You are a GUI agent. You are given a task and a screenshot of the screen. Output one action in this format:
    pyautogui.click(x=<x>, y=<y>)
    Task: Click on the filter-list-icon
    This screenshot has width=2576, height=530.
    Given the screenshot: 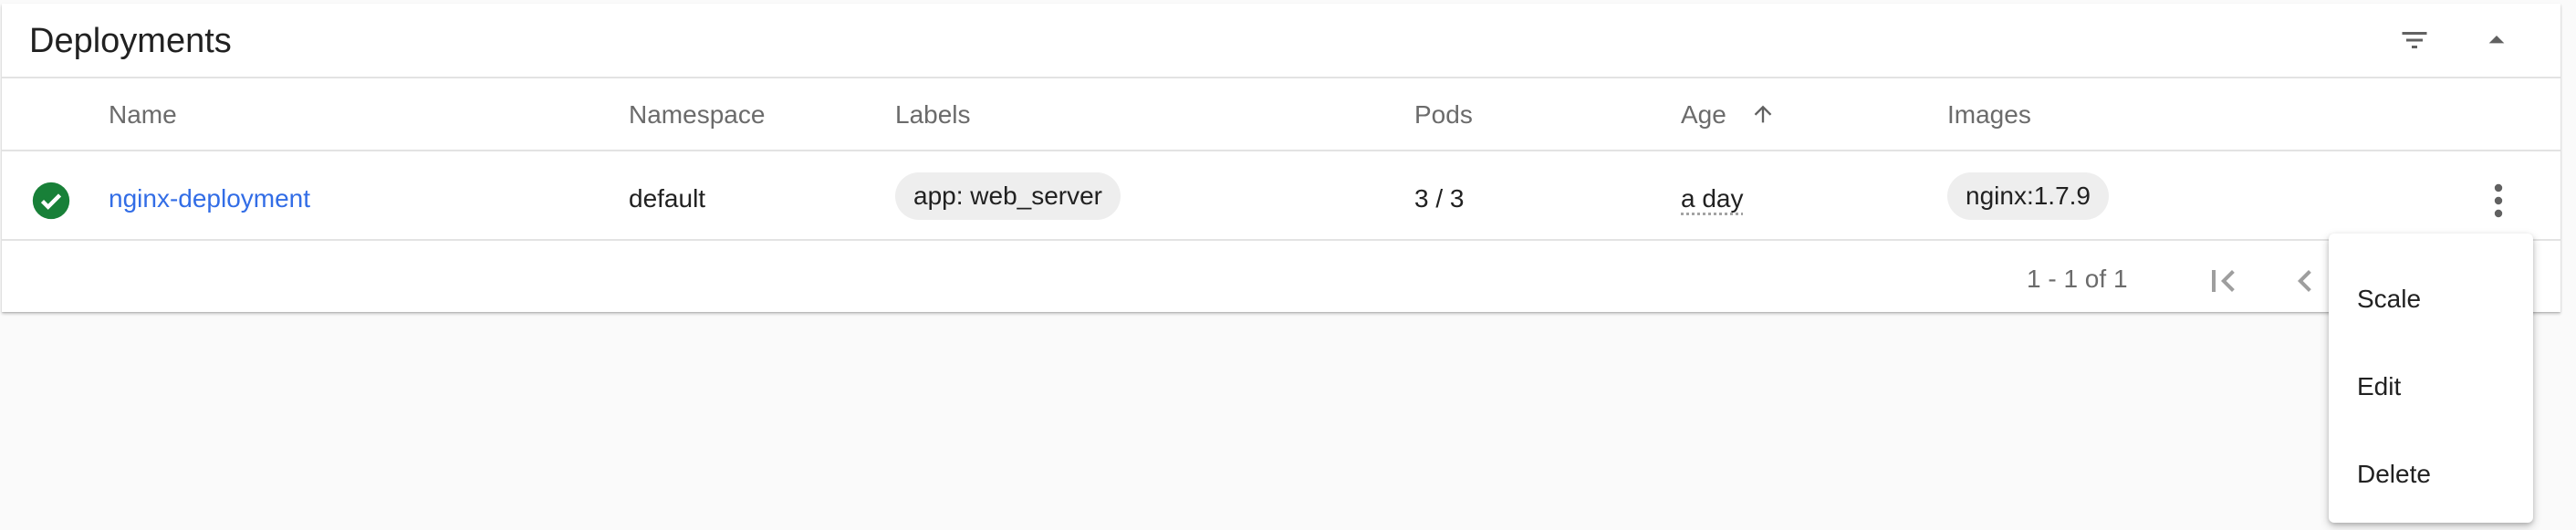 What is the action you would take?
    pyautogui.click(x=2414, y=40)
    